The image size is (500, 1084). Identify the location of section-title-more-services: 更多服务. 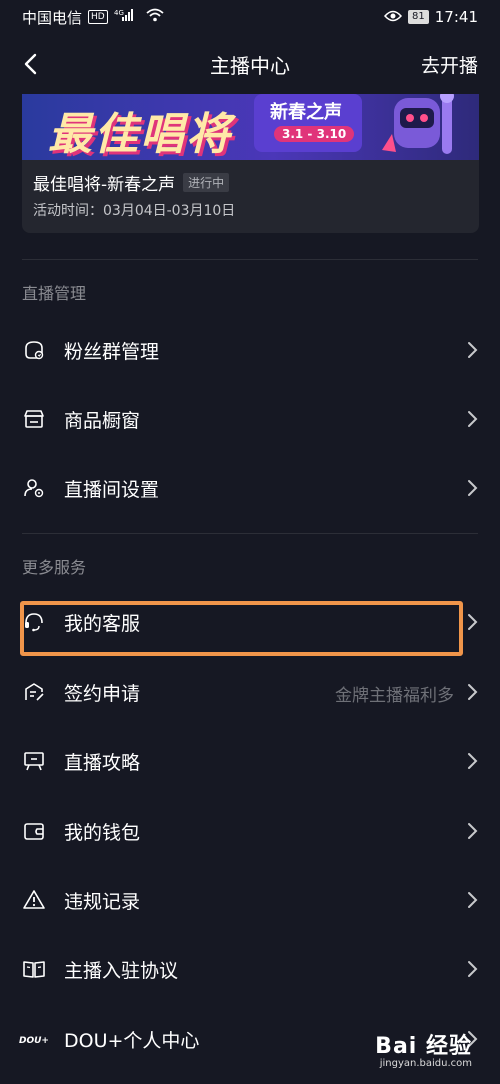
(54, 567).